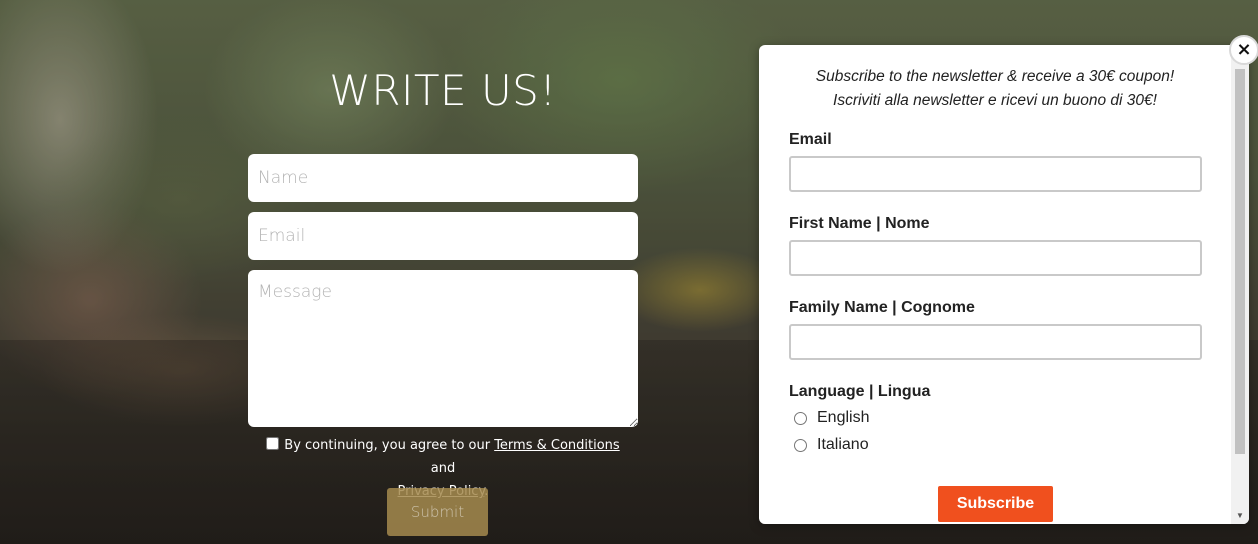 The width and height of the screenshot is (1258, 544). Describe the element at coordinates (443, 236) in the screenshot. I see `email-input` at that location.